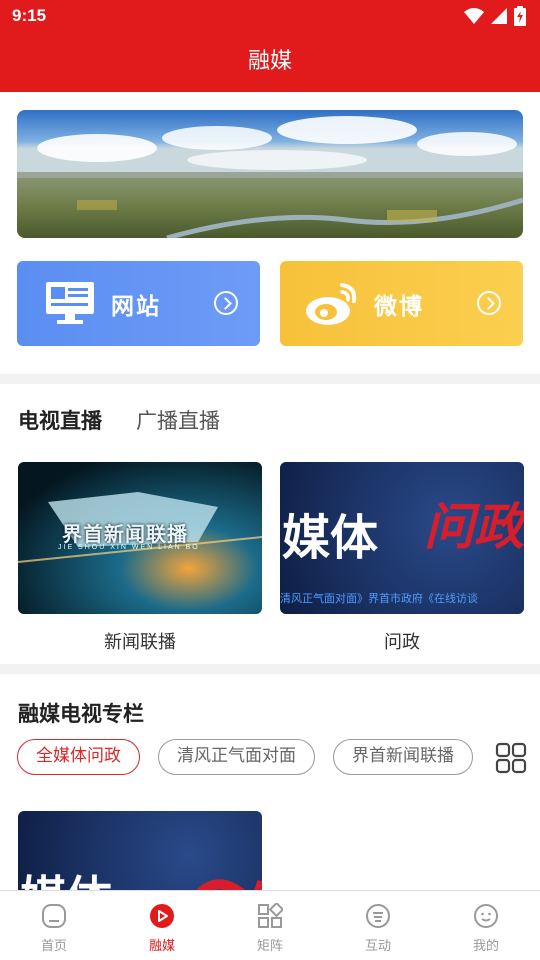  Describe the element at coordinates (378, 916) in the screenshot. I see `chat-icon` at that location.